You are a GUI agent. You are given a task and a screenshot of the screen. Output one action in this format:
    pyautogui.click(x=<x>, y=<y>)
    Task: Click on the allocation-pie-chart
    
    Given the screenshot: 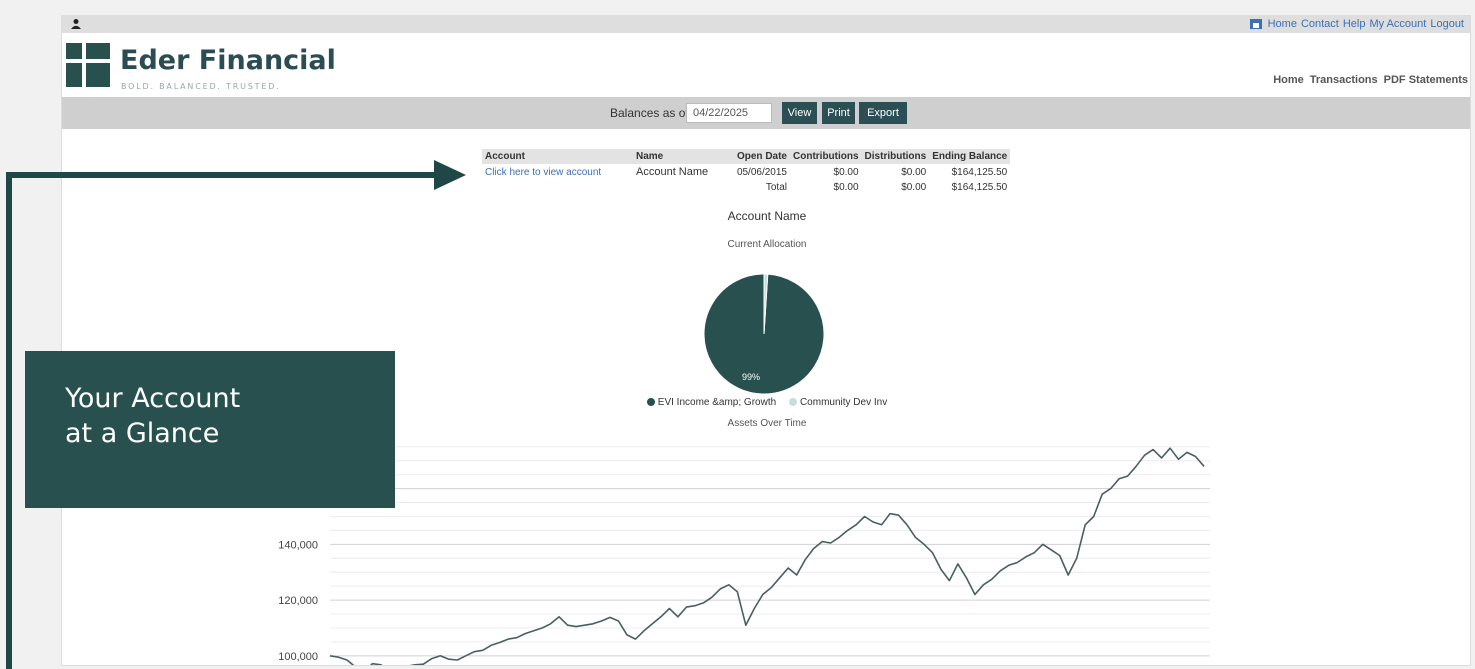 What is the action you would take?
    pyautogui.click(x=764, y=334)
    